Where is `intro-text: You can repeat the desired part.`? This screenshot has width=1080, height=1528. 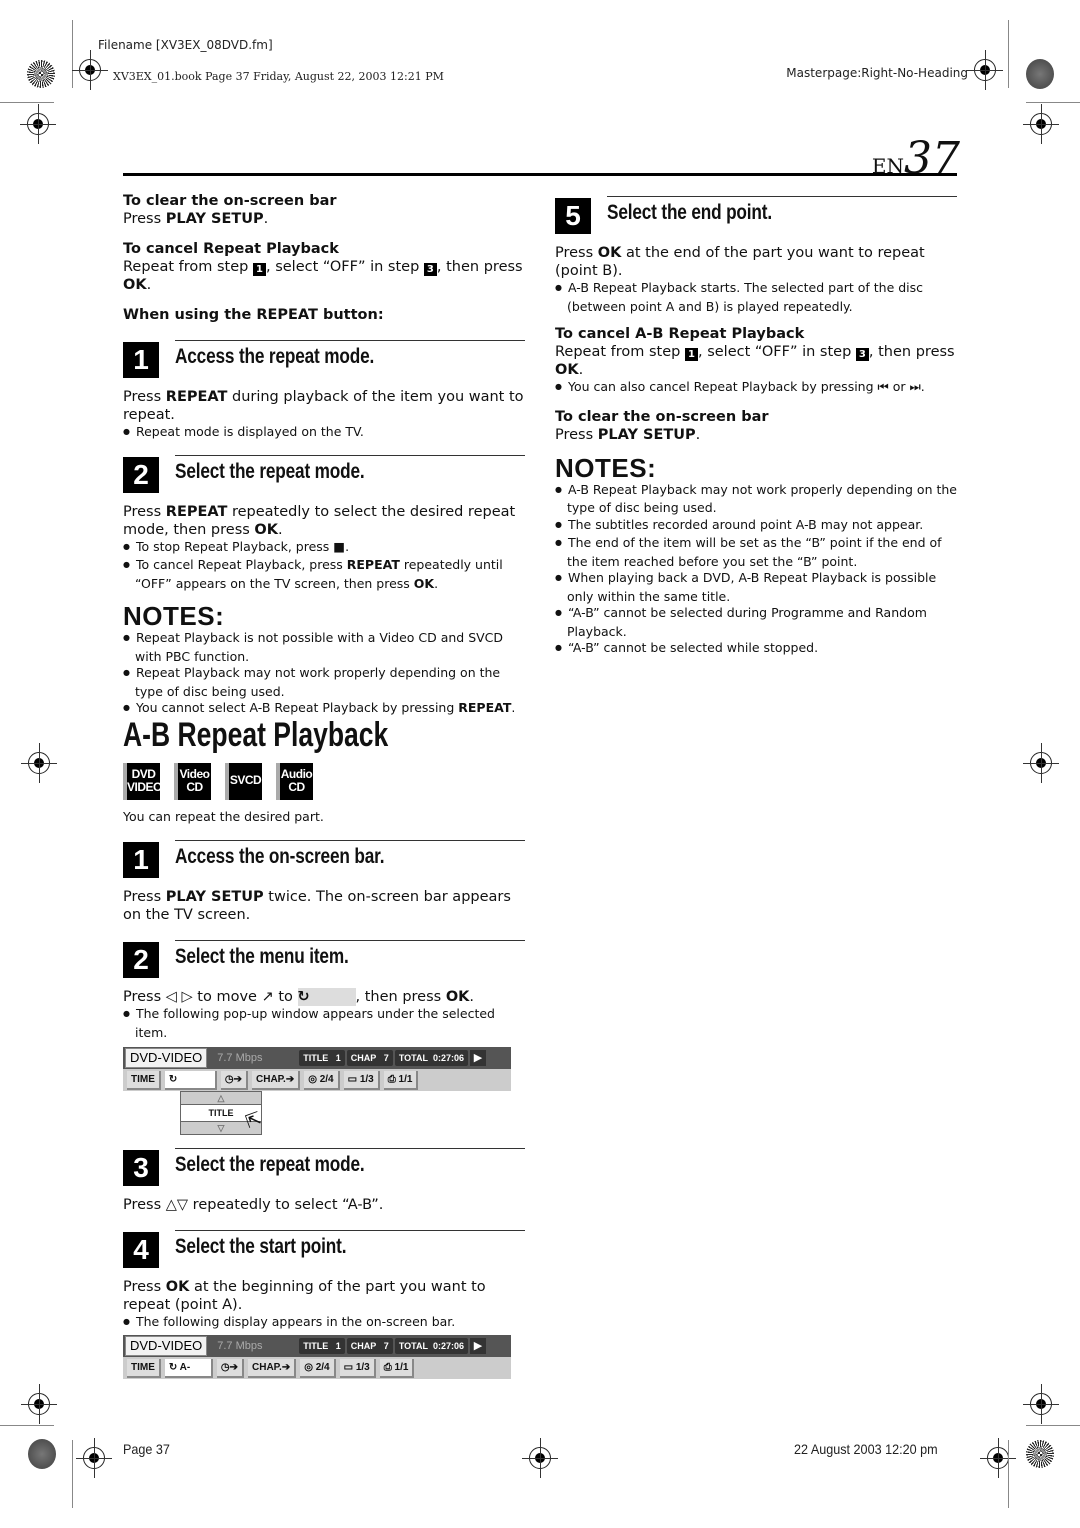 intro-text: You can repeat the desired part. is located at coordinates (223, 816).